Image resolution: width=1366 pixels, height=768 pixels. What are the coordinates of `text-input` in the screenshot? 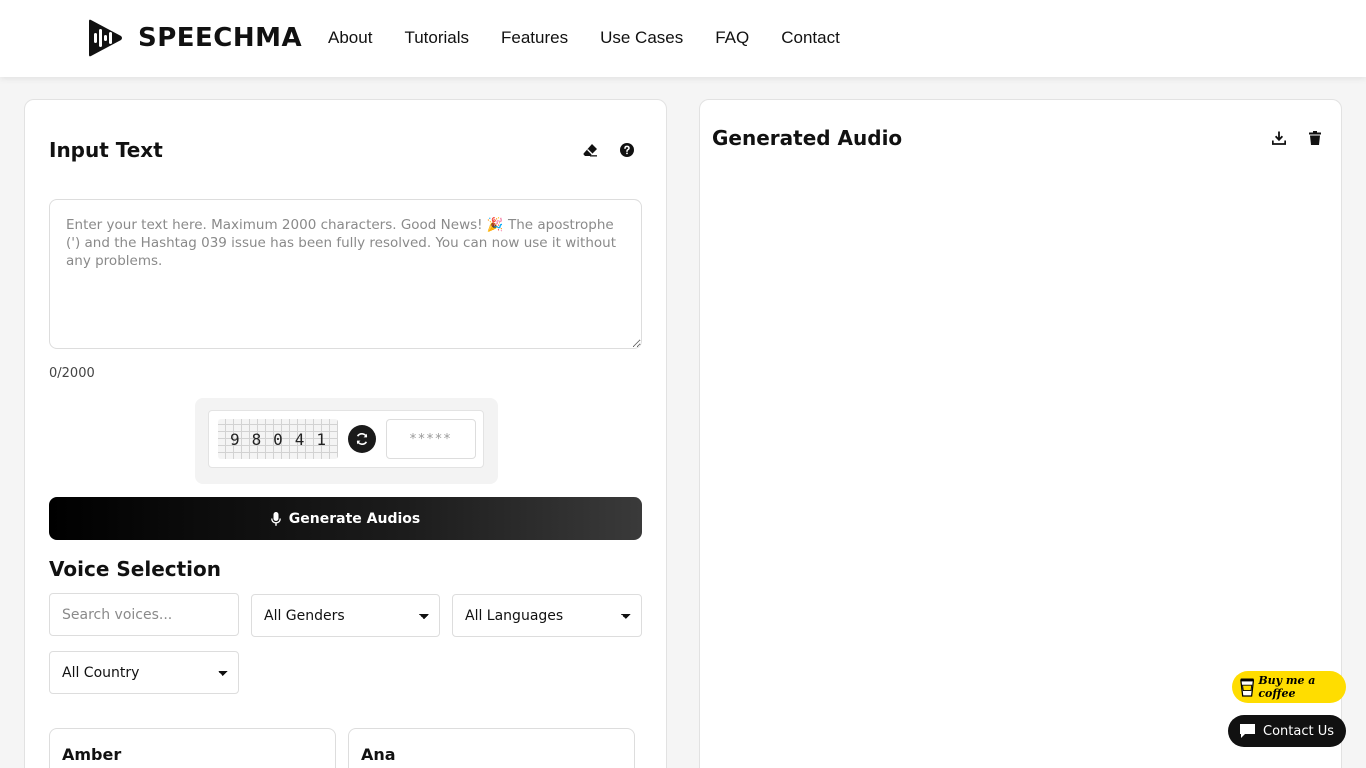 It's located at (345, 274).